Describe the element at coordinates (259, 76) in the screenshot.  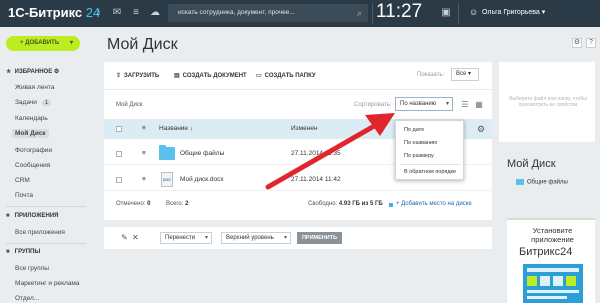
I see `folder-icon: ▭` at that location.